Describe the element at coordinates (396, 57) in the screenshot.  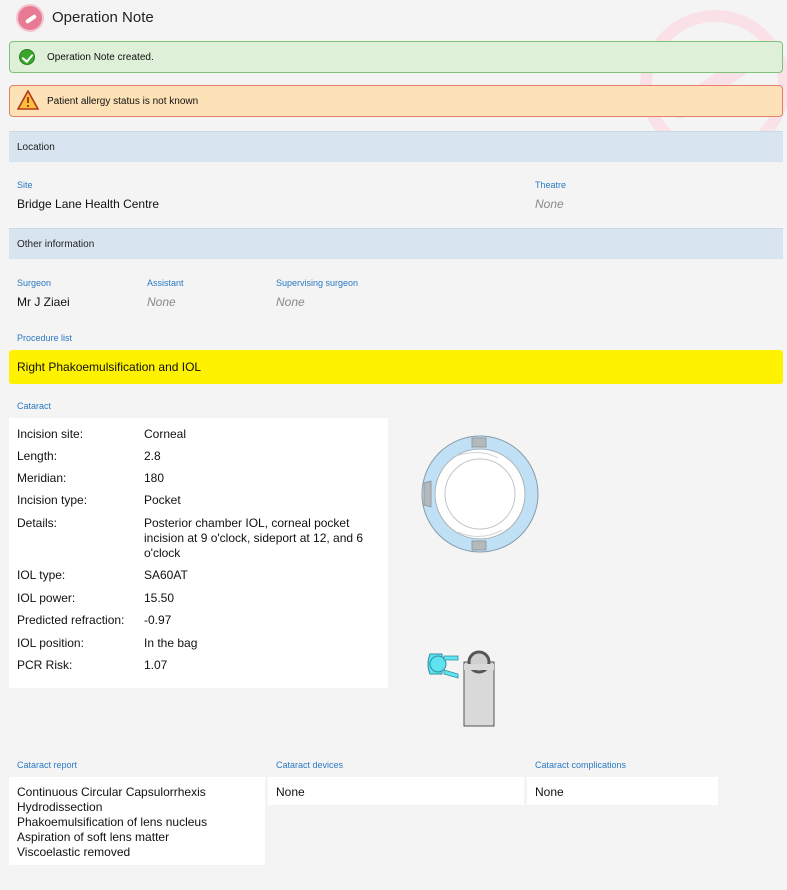
I see `success-alert: Operation Note created.` at that location.